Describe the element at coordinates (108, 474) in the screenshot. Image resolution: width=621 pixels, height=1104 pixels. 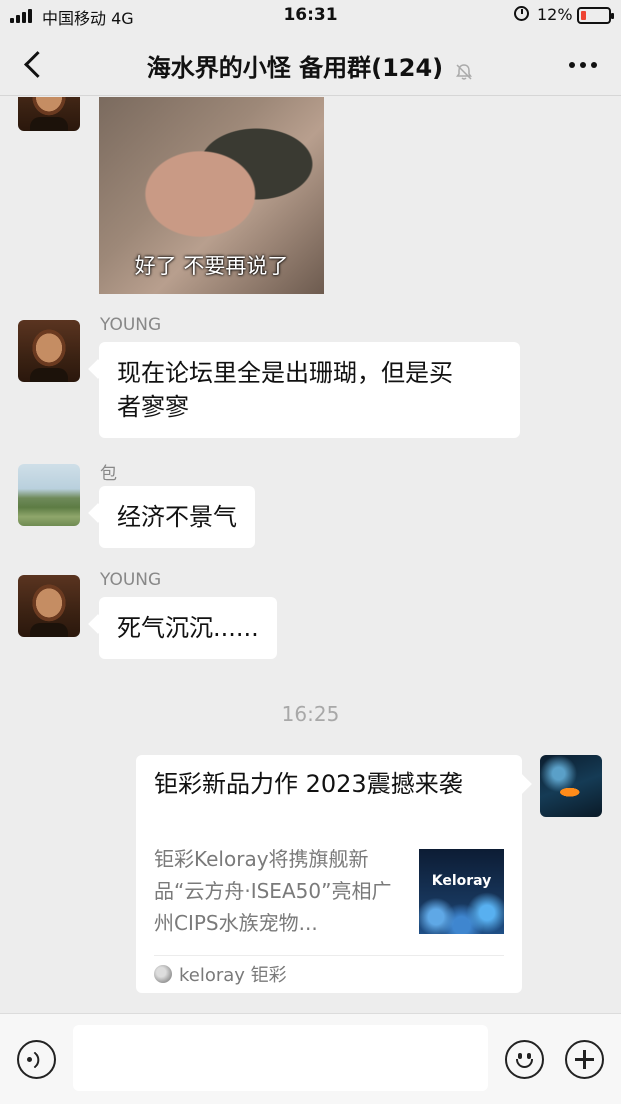
I see `sender-name: 包` at that location.